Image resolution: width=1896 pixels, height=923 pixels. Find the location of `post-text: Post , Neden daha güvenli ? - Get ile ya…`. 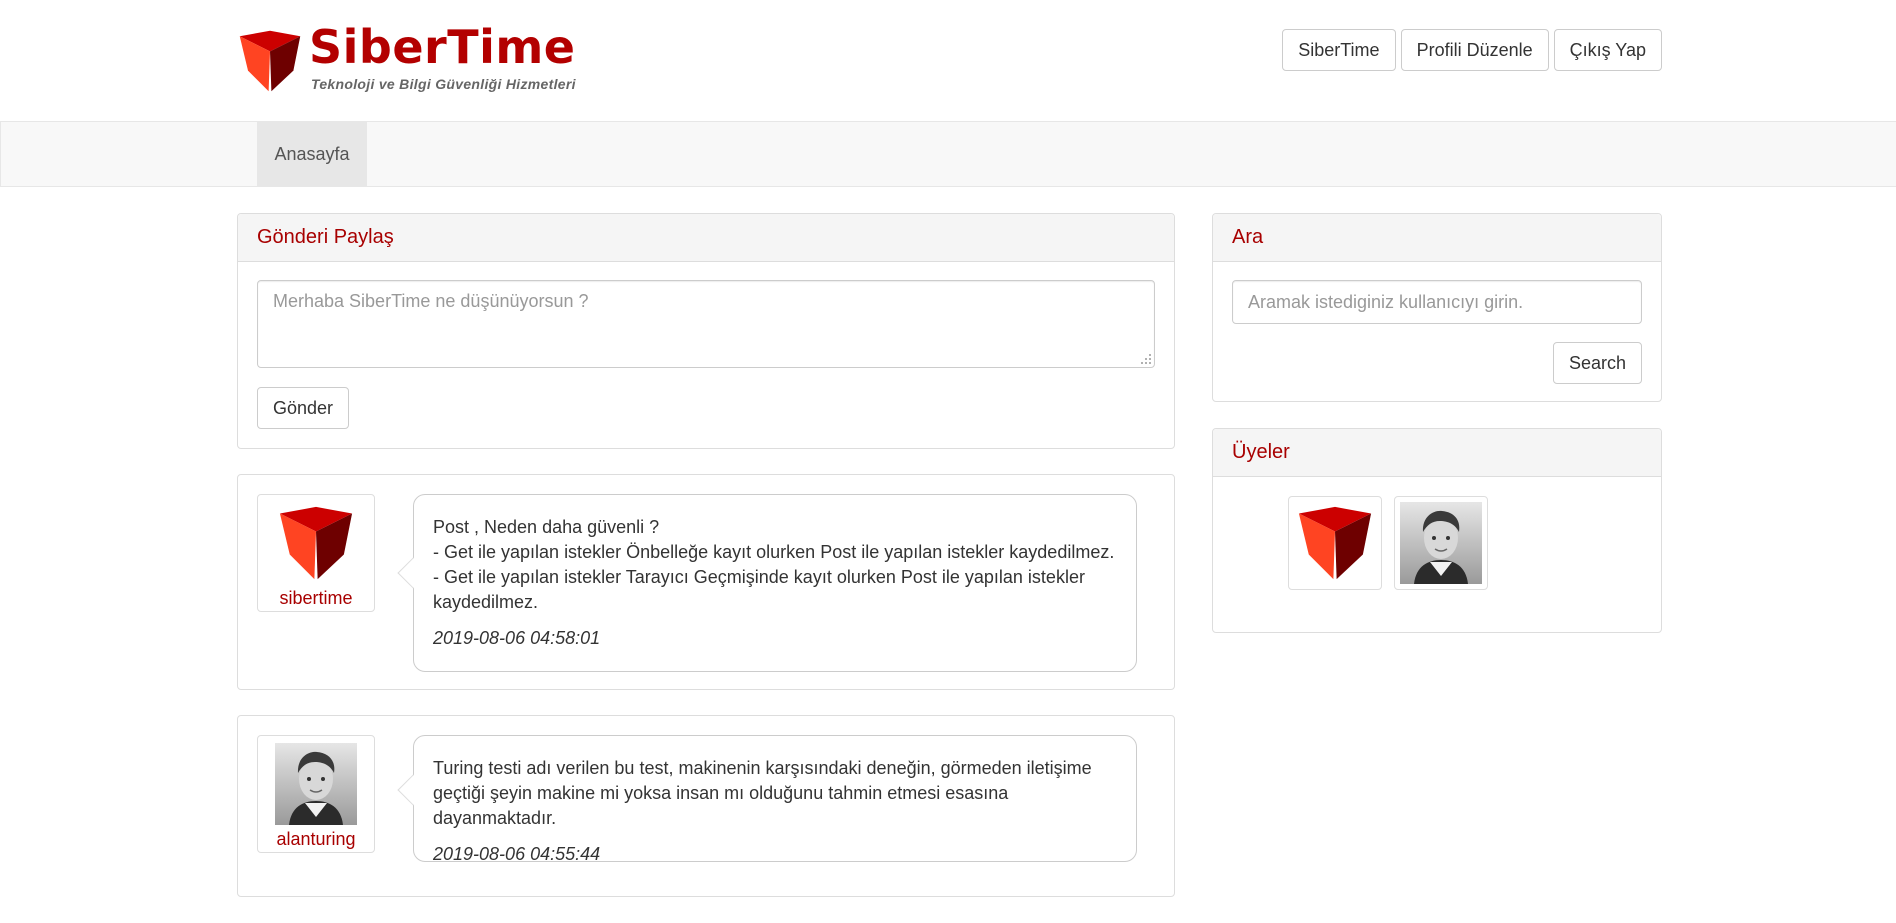

post-text: Post , Neden daha güvenli ? - Get ile ya… is located at coordinates (774, 564).